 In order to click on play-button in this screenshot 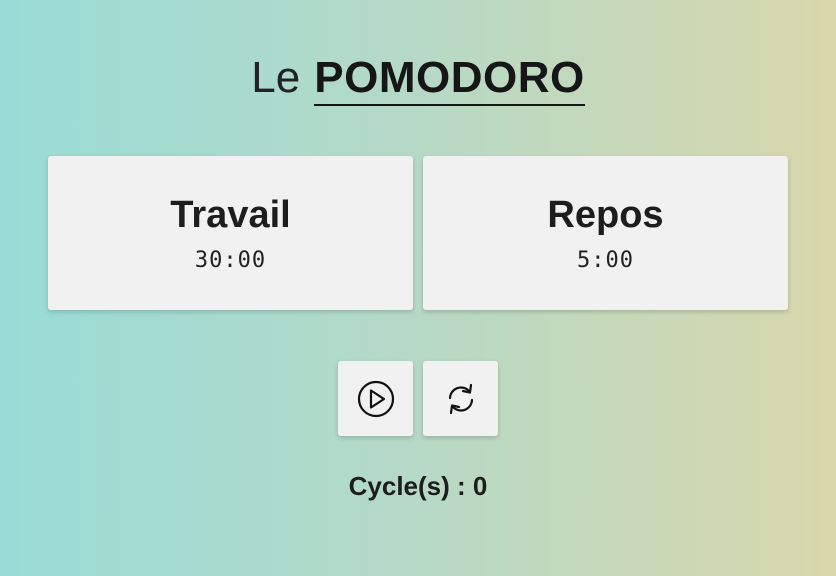, I will do `click(375, 398)`.